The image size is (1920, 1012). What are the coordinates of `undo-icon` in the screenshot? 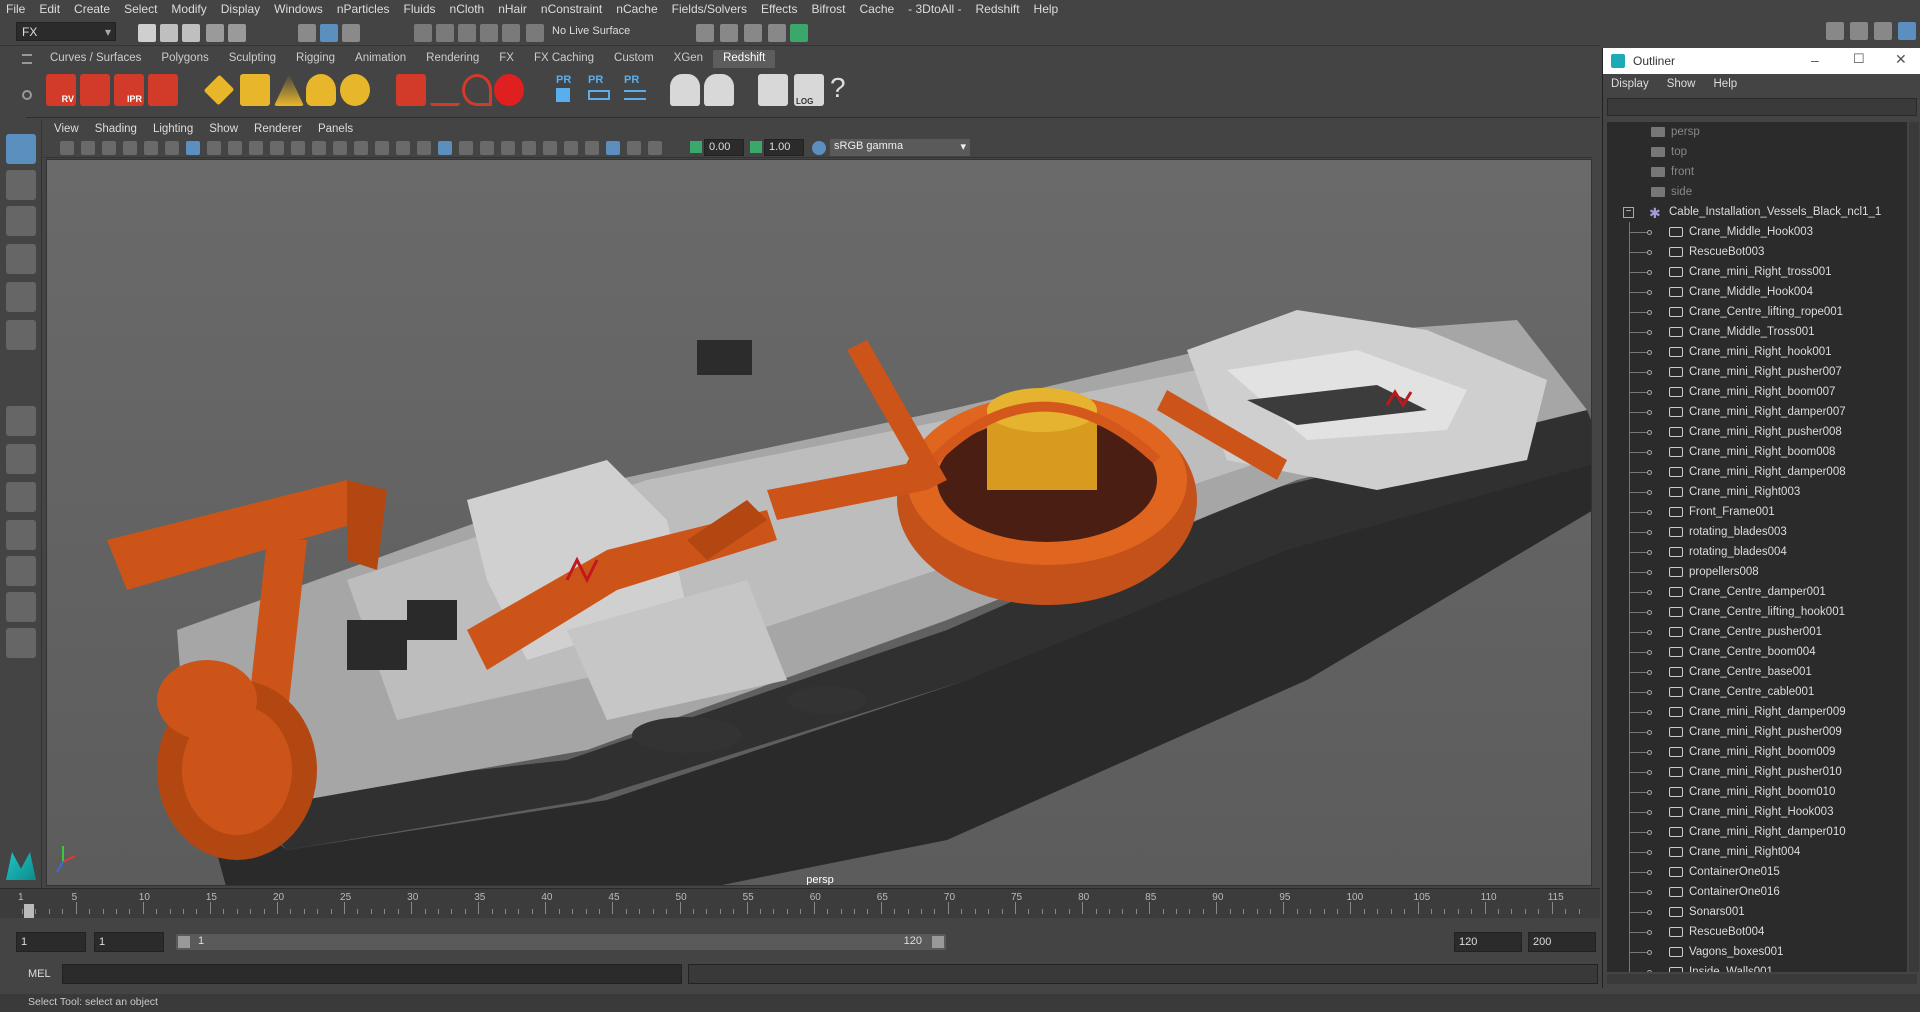 It's located at (215, 33).